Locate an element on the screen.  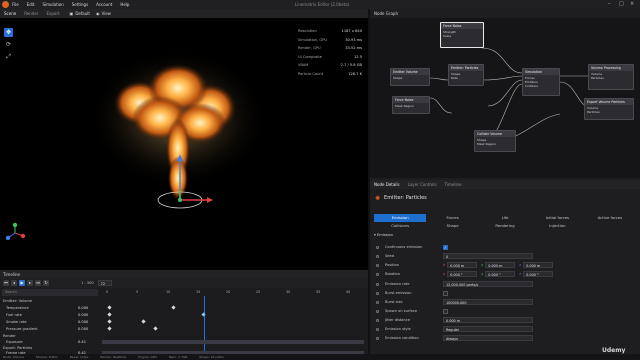
menu-file: File is located at coordinates (15, 4).